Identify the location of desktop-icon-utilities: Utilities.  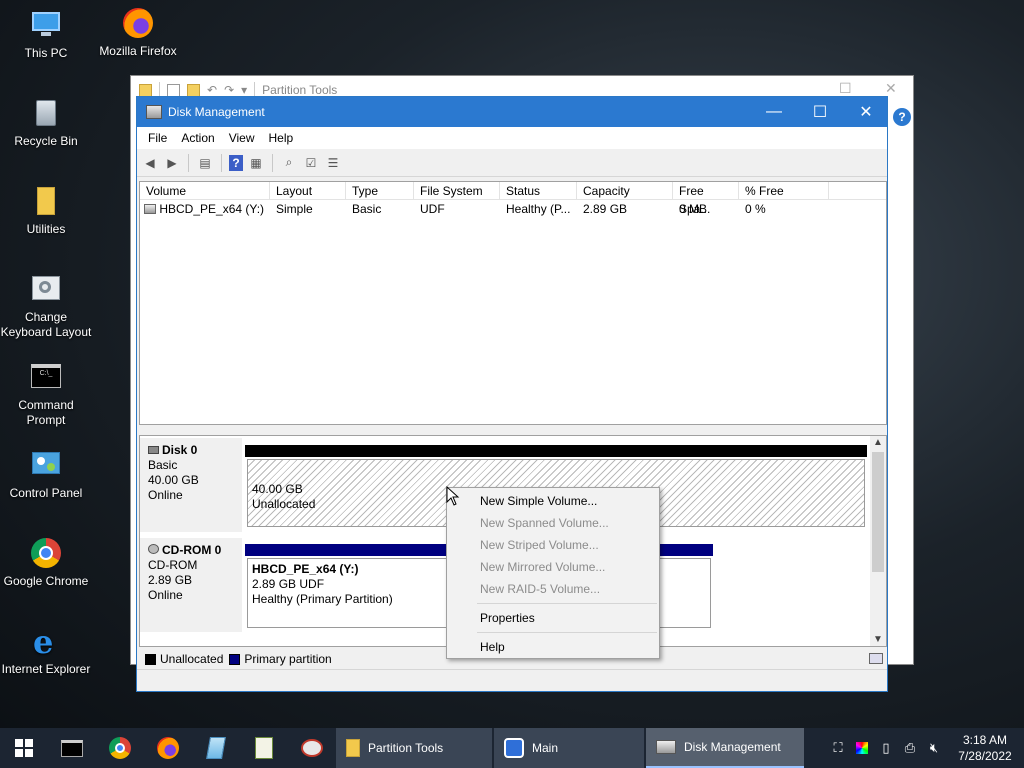
(46, 210).